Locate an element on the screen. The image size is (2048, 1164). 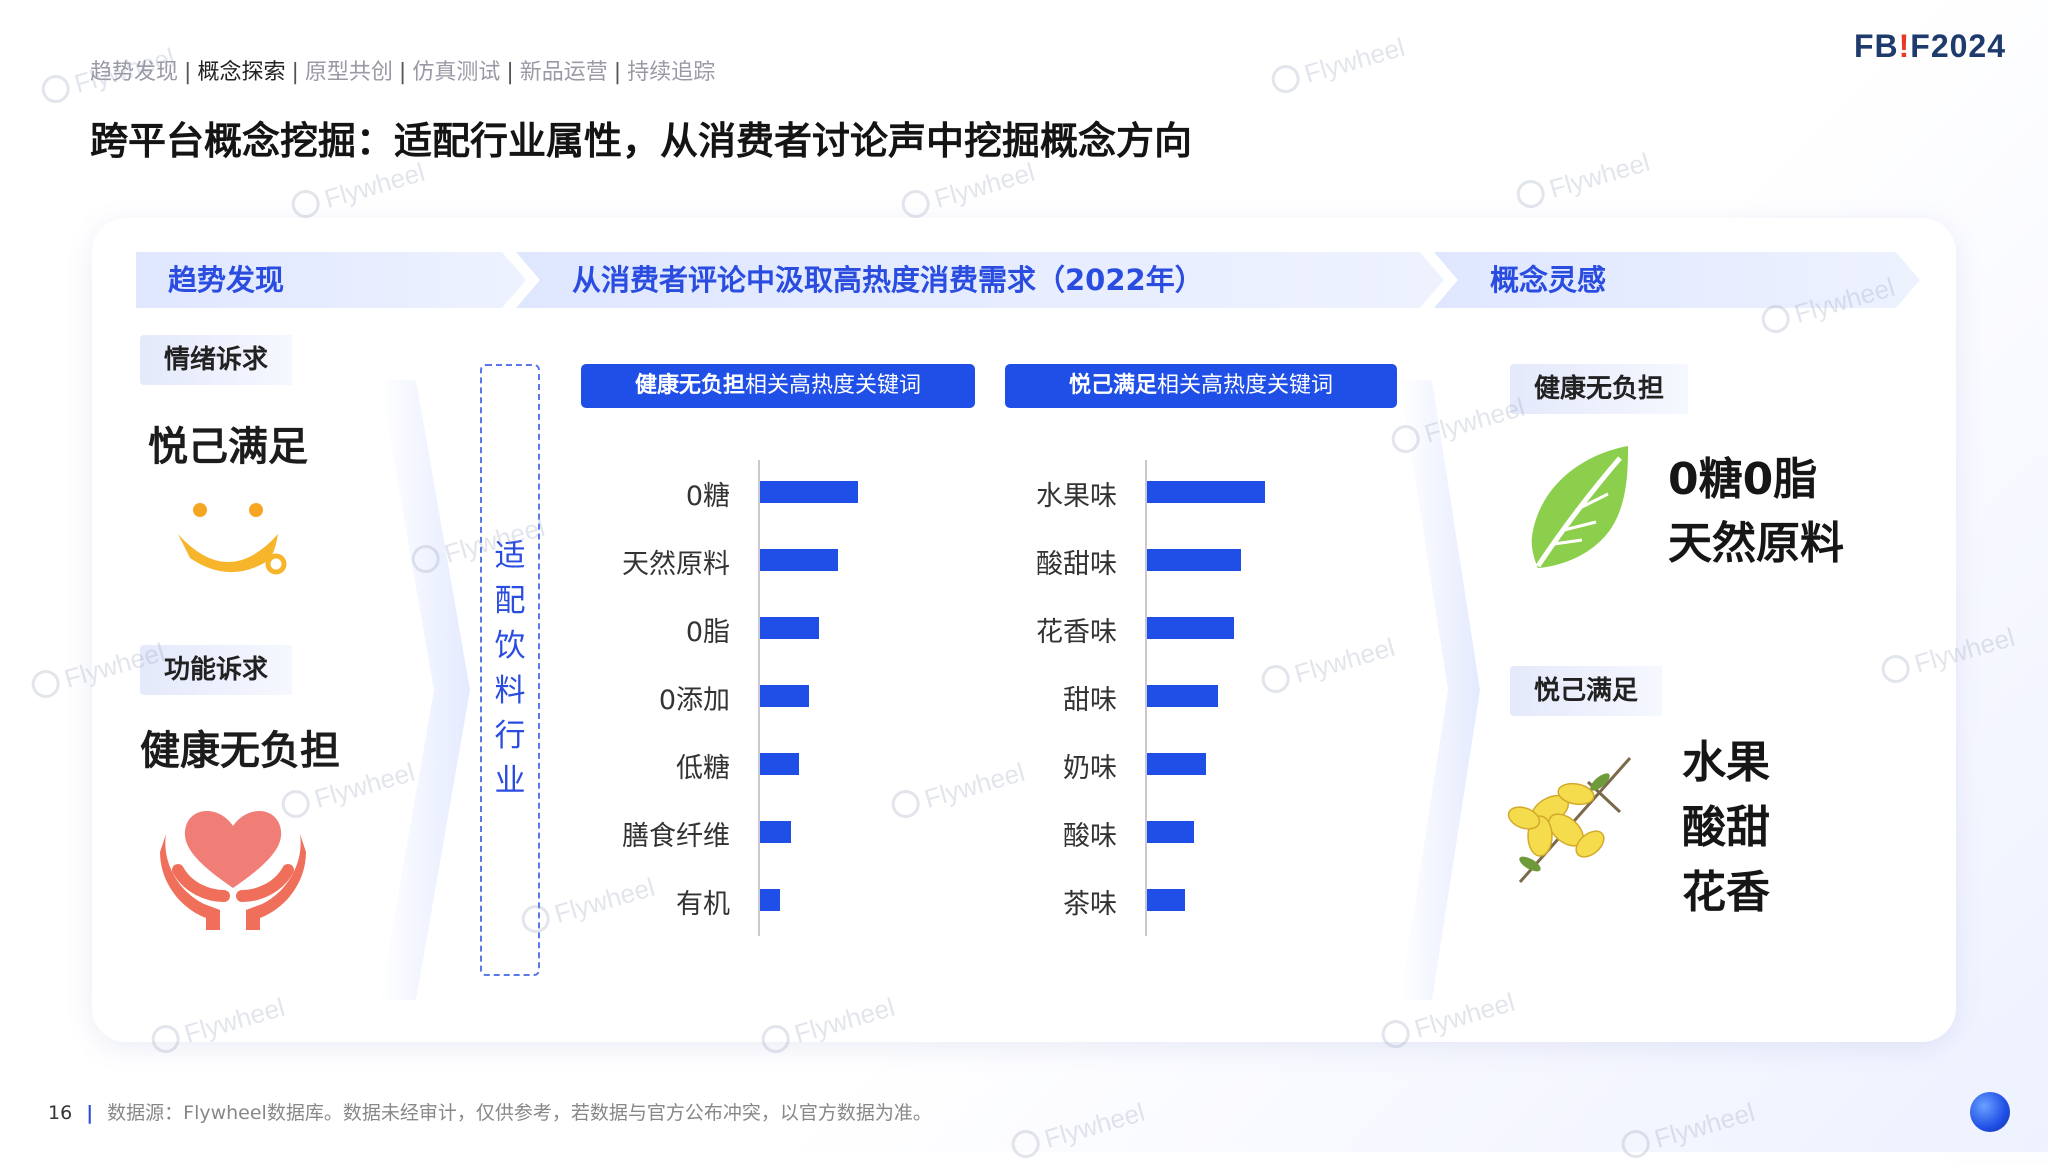
bar-label: 低糖 is located at coordinates (703, 768).